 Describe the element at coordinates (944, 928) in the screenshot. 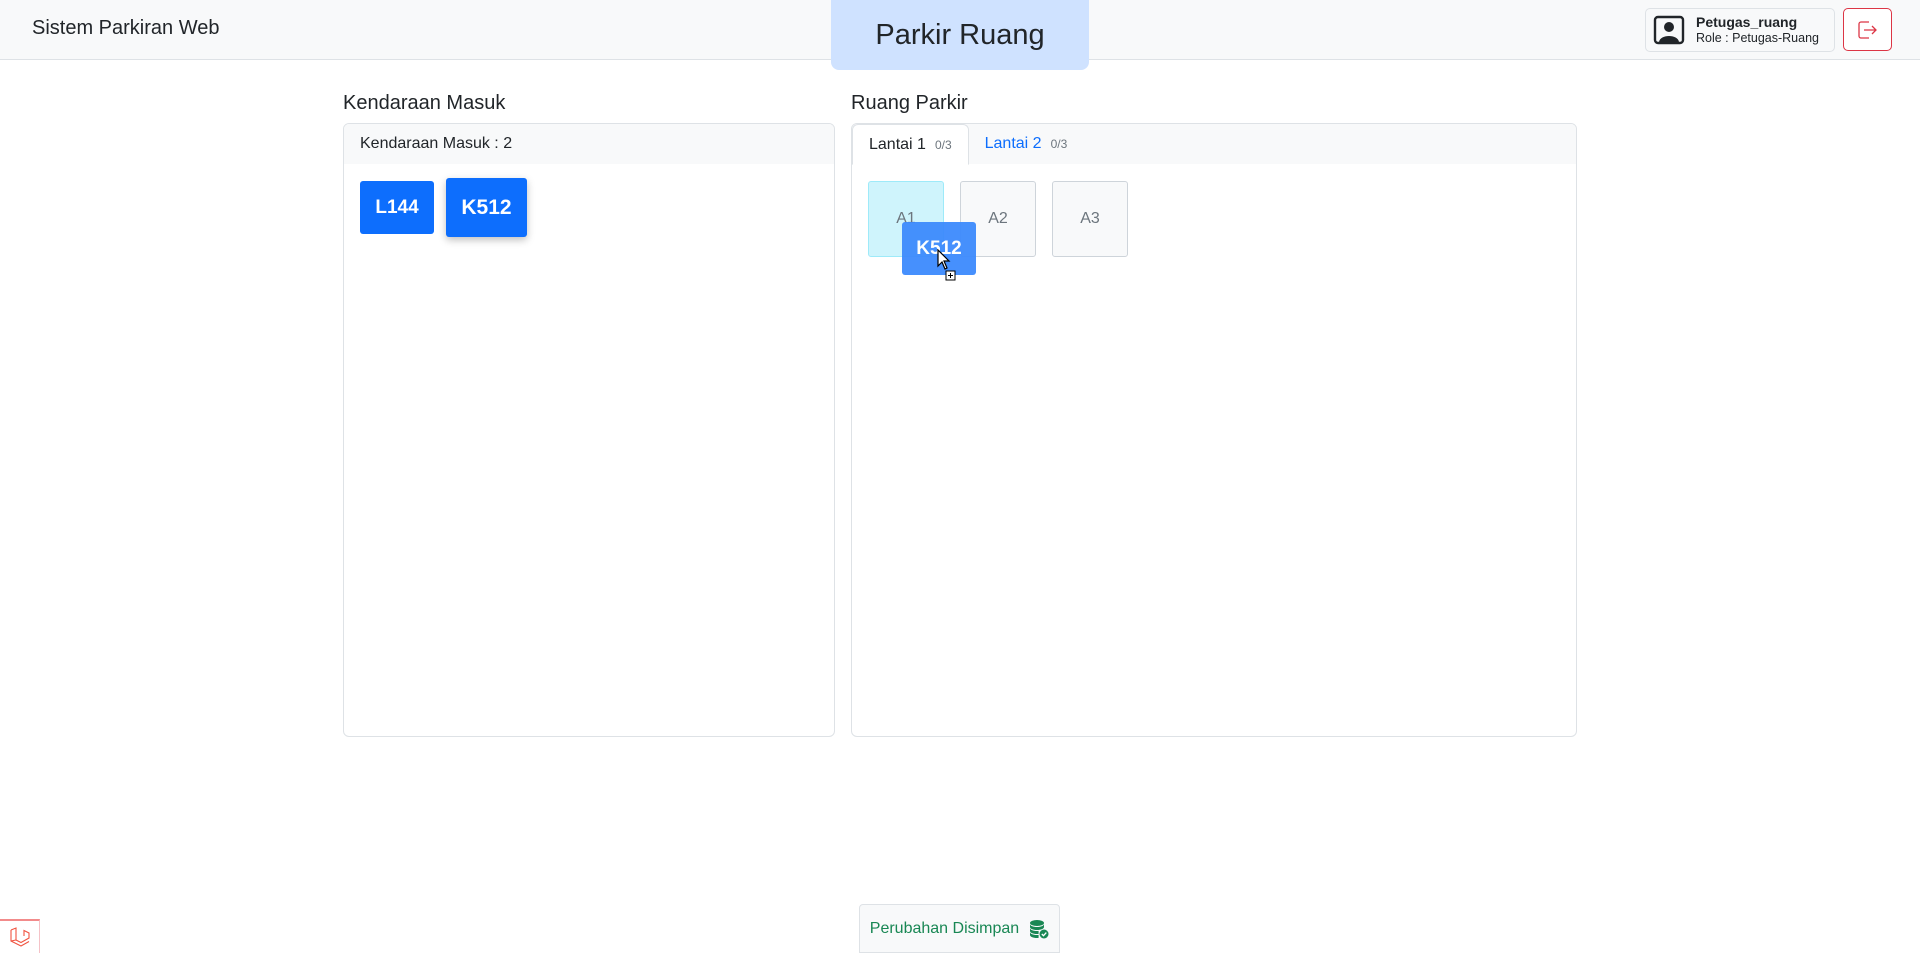

I see `save-status-text: Perubahan Disimpan` at that location.